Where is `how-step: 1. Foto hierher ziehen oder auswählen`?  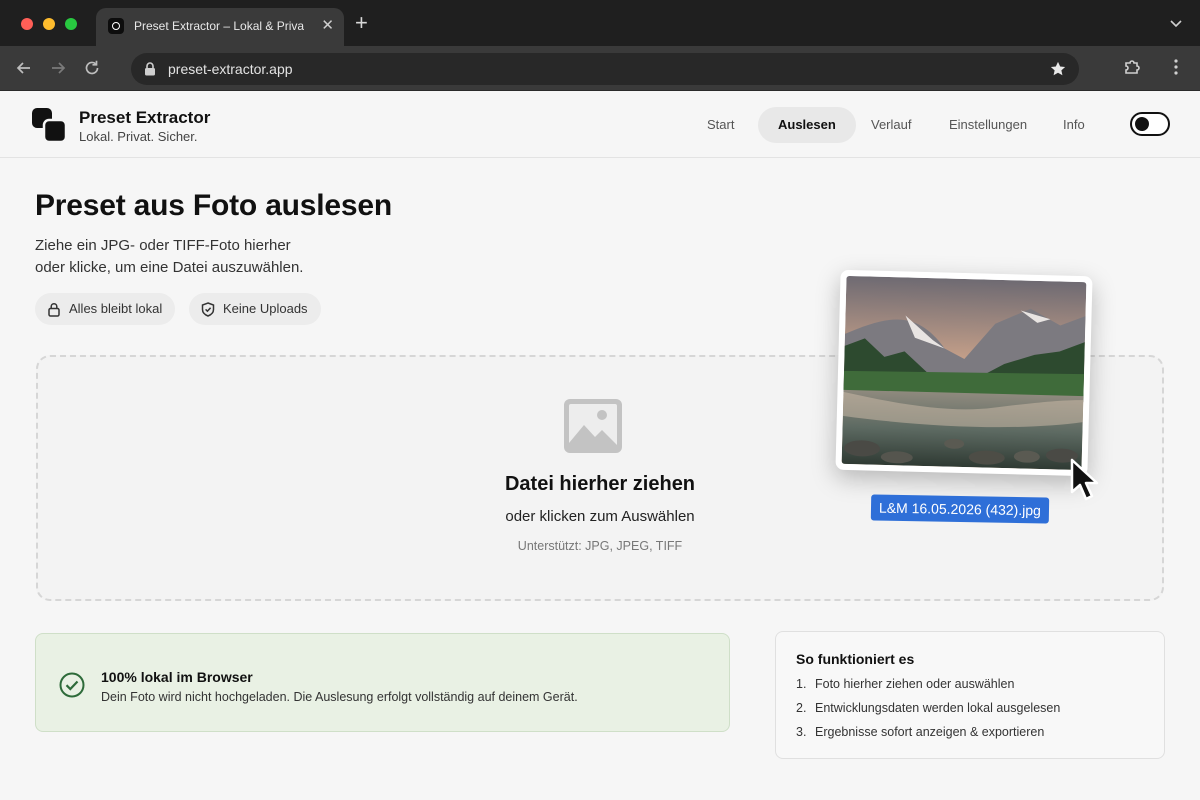 how-step: 1. Foto hierher ziehen oder auswählen is located at coordinates (905, 684).